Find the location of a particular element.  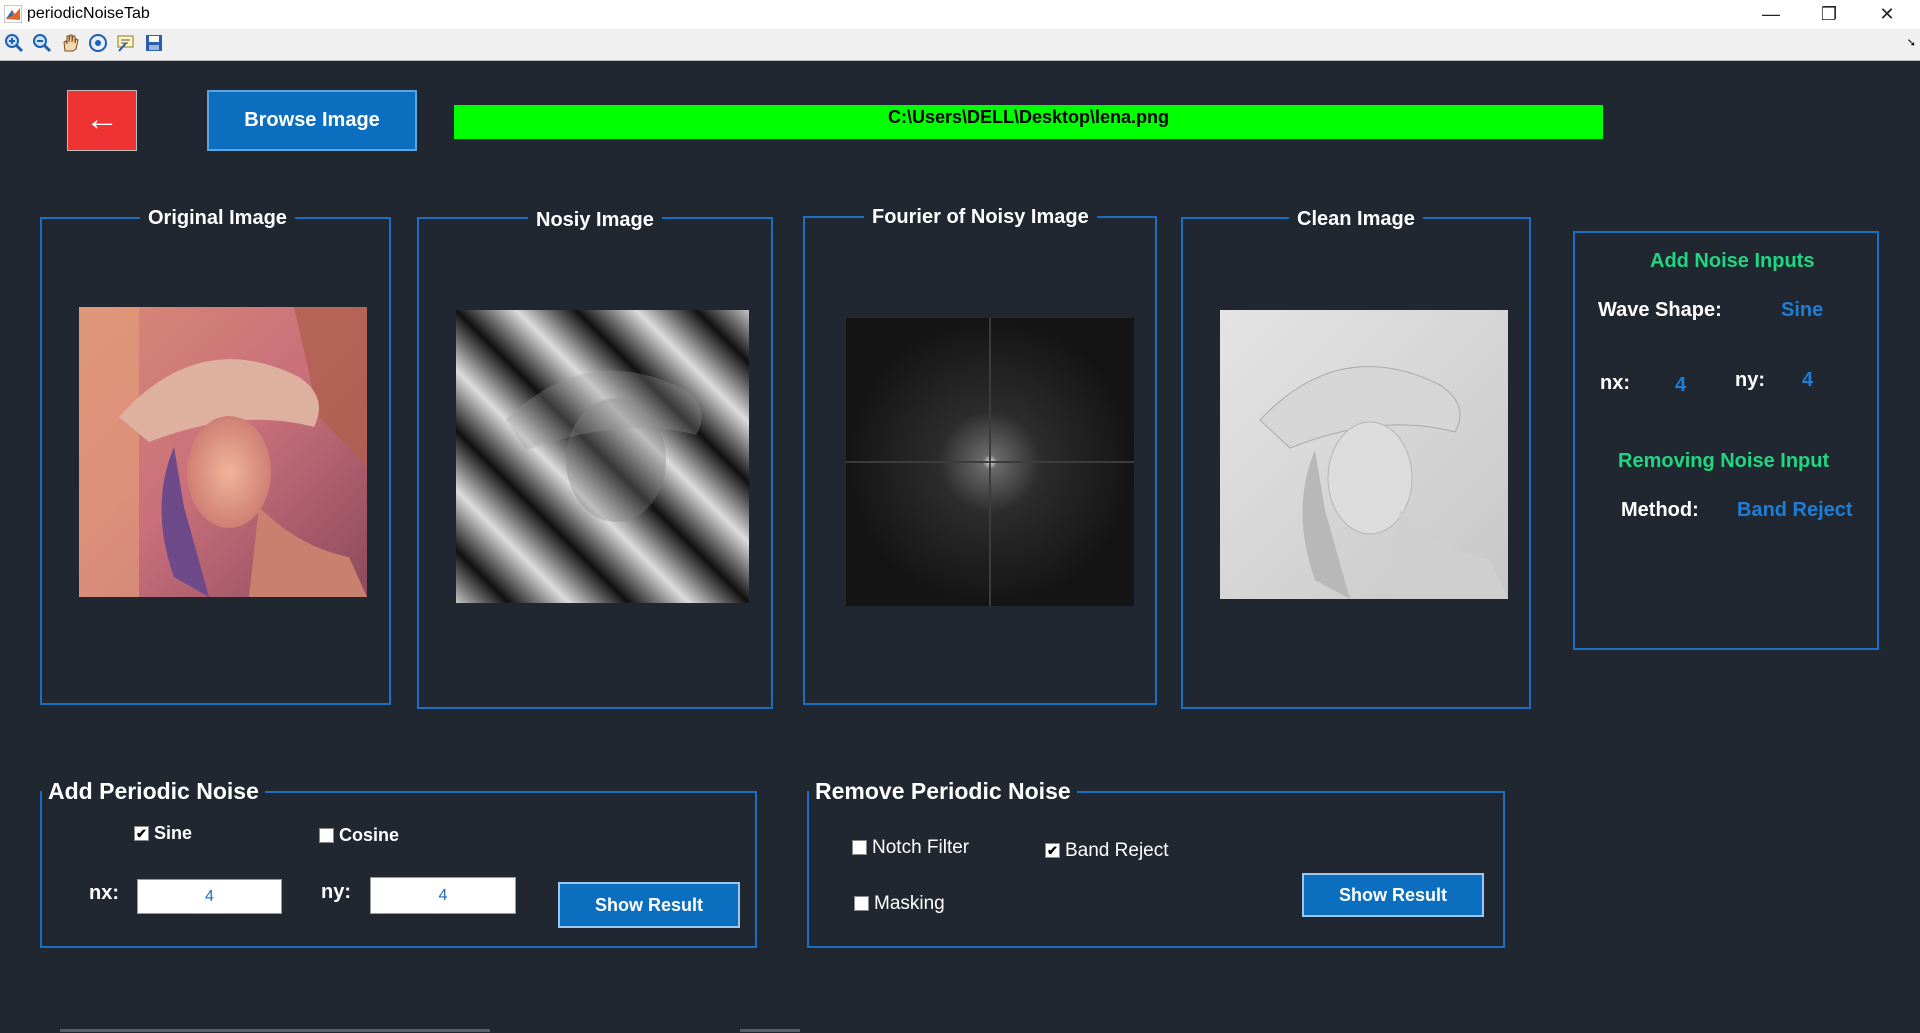

notch-filter-label: Notch Filter is located at coordinates (921, 847).